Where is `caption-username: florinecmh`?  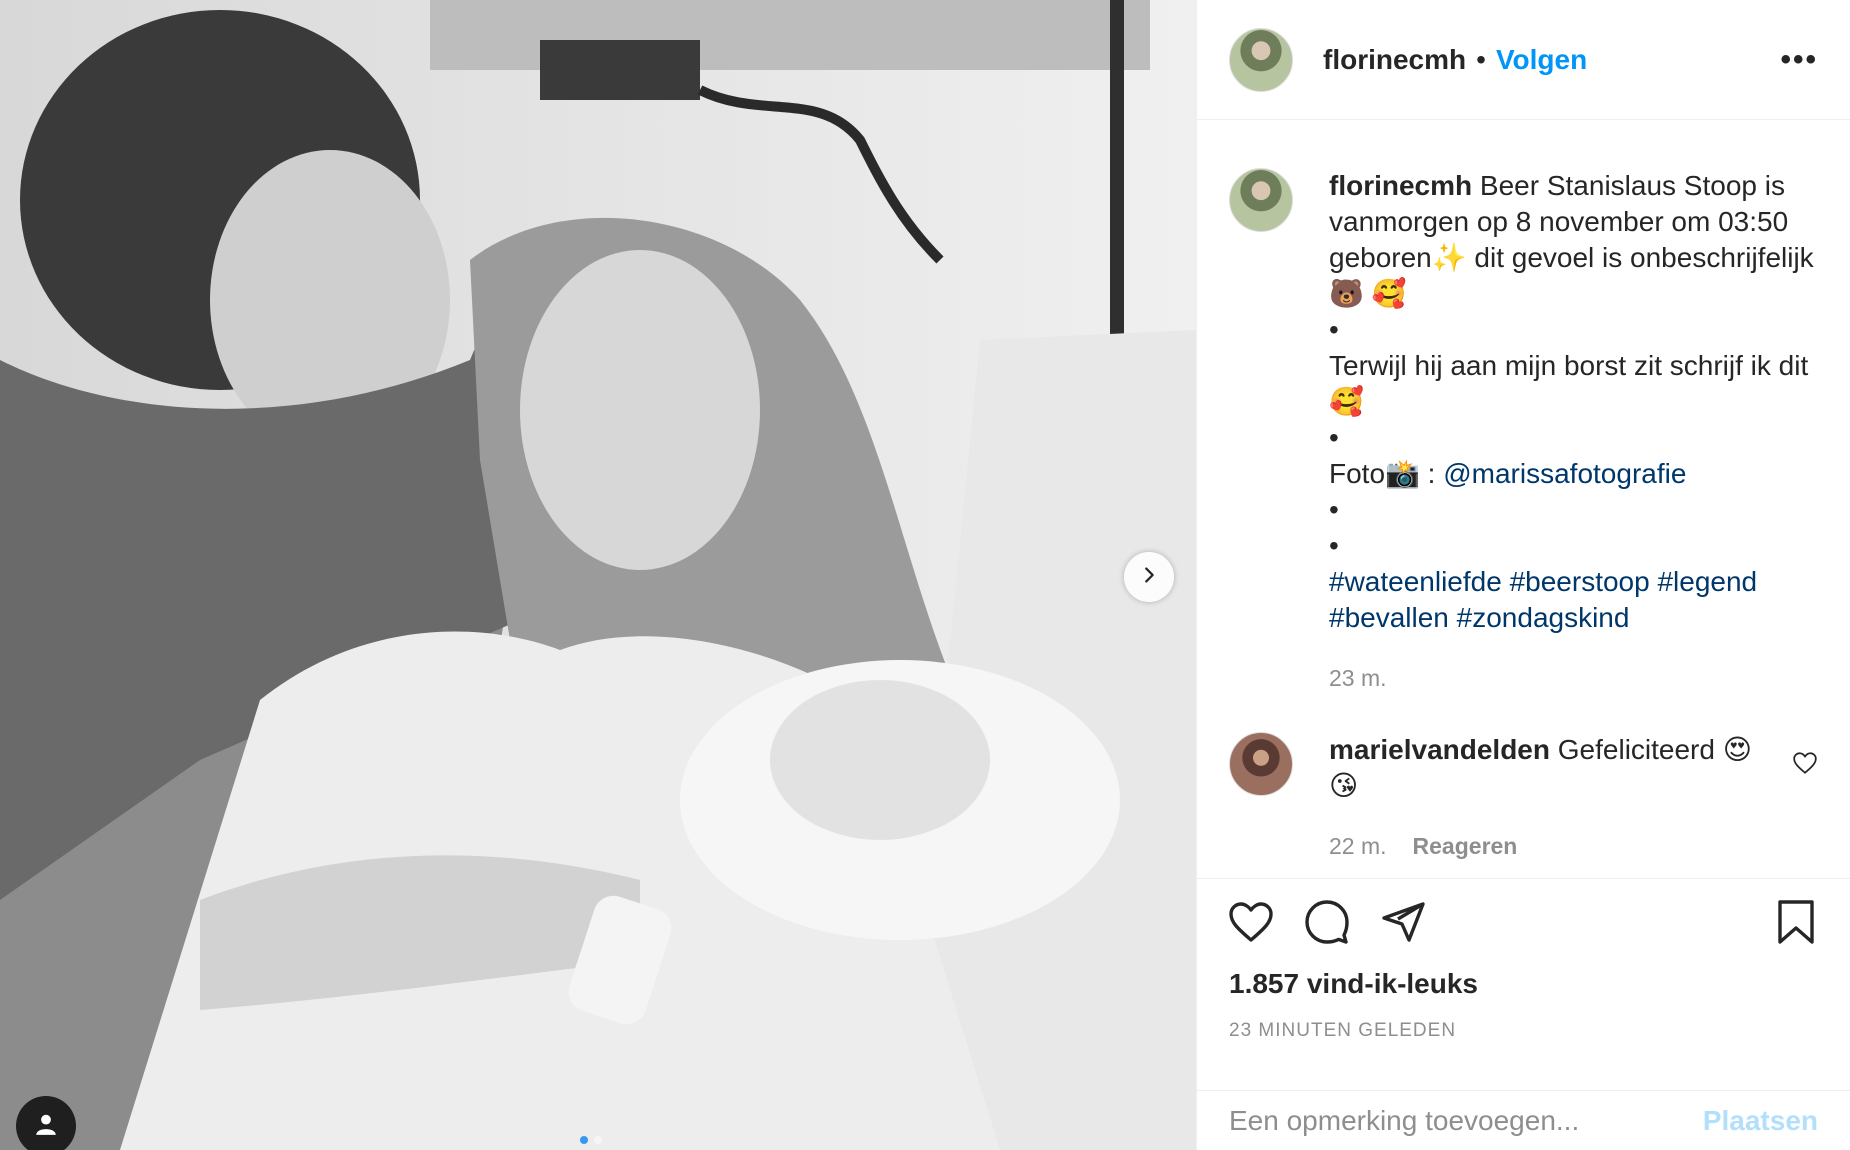
caption-username: florinecmh is located at coordinates (1400, 185).